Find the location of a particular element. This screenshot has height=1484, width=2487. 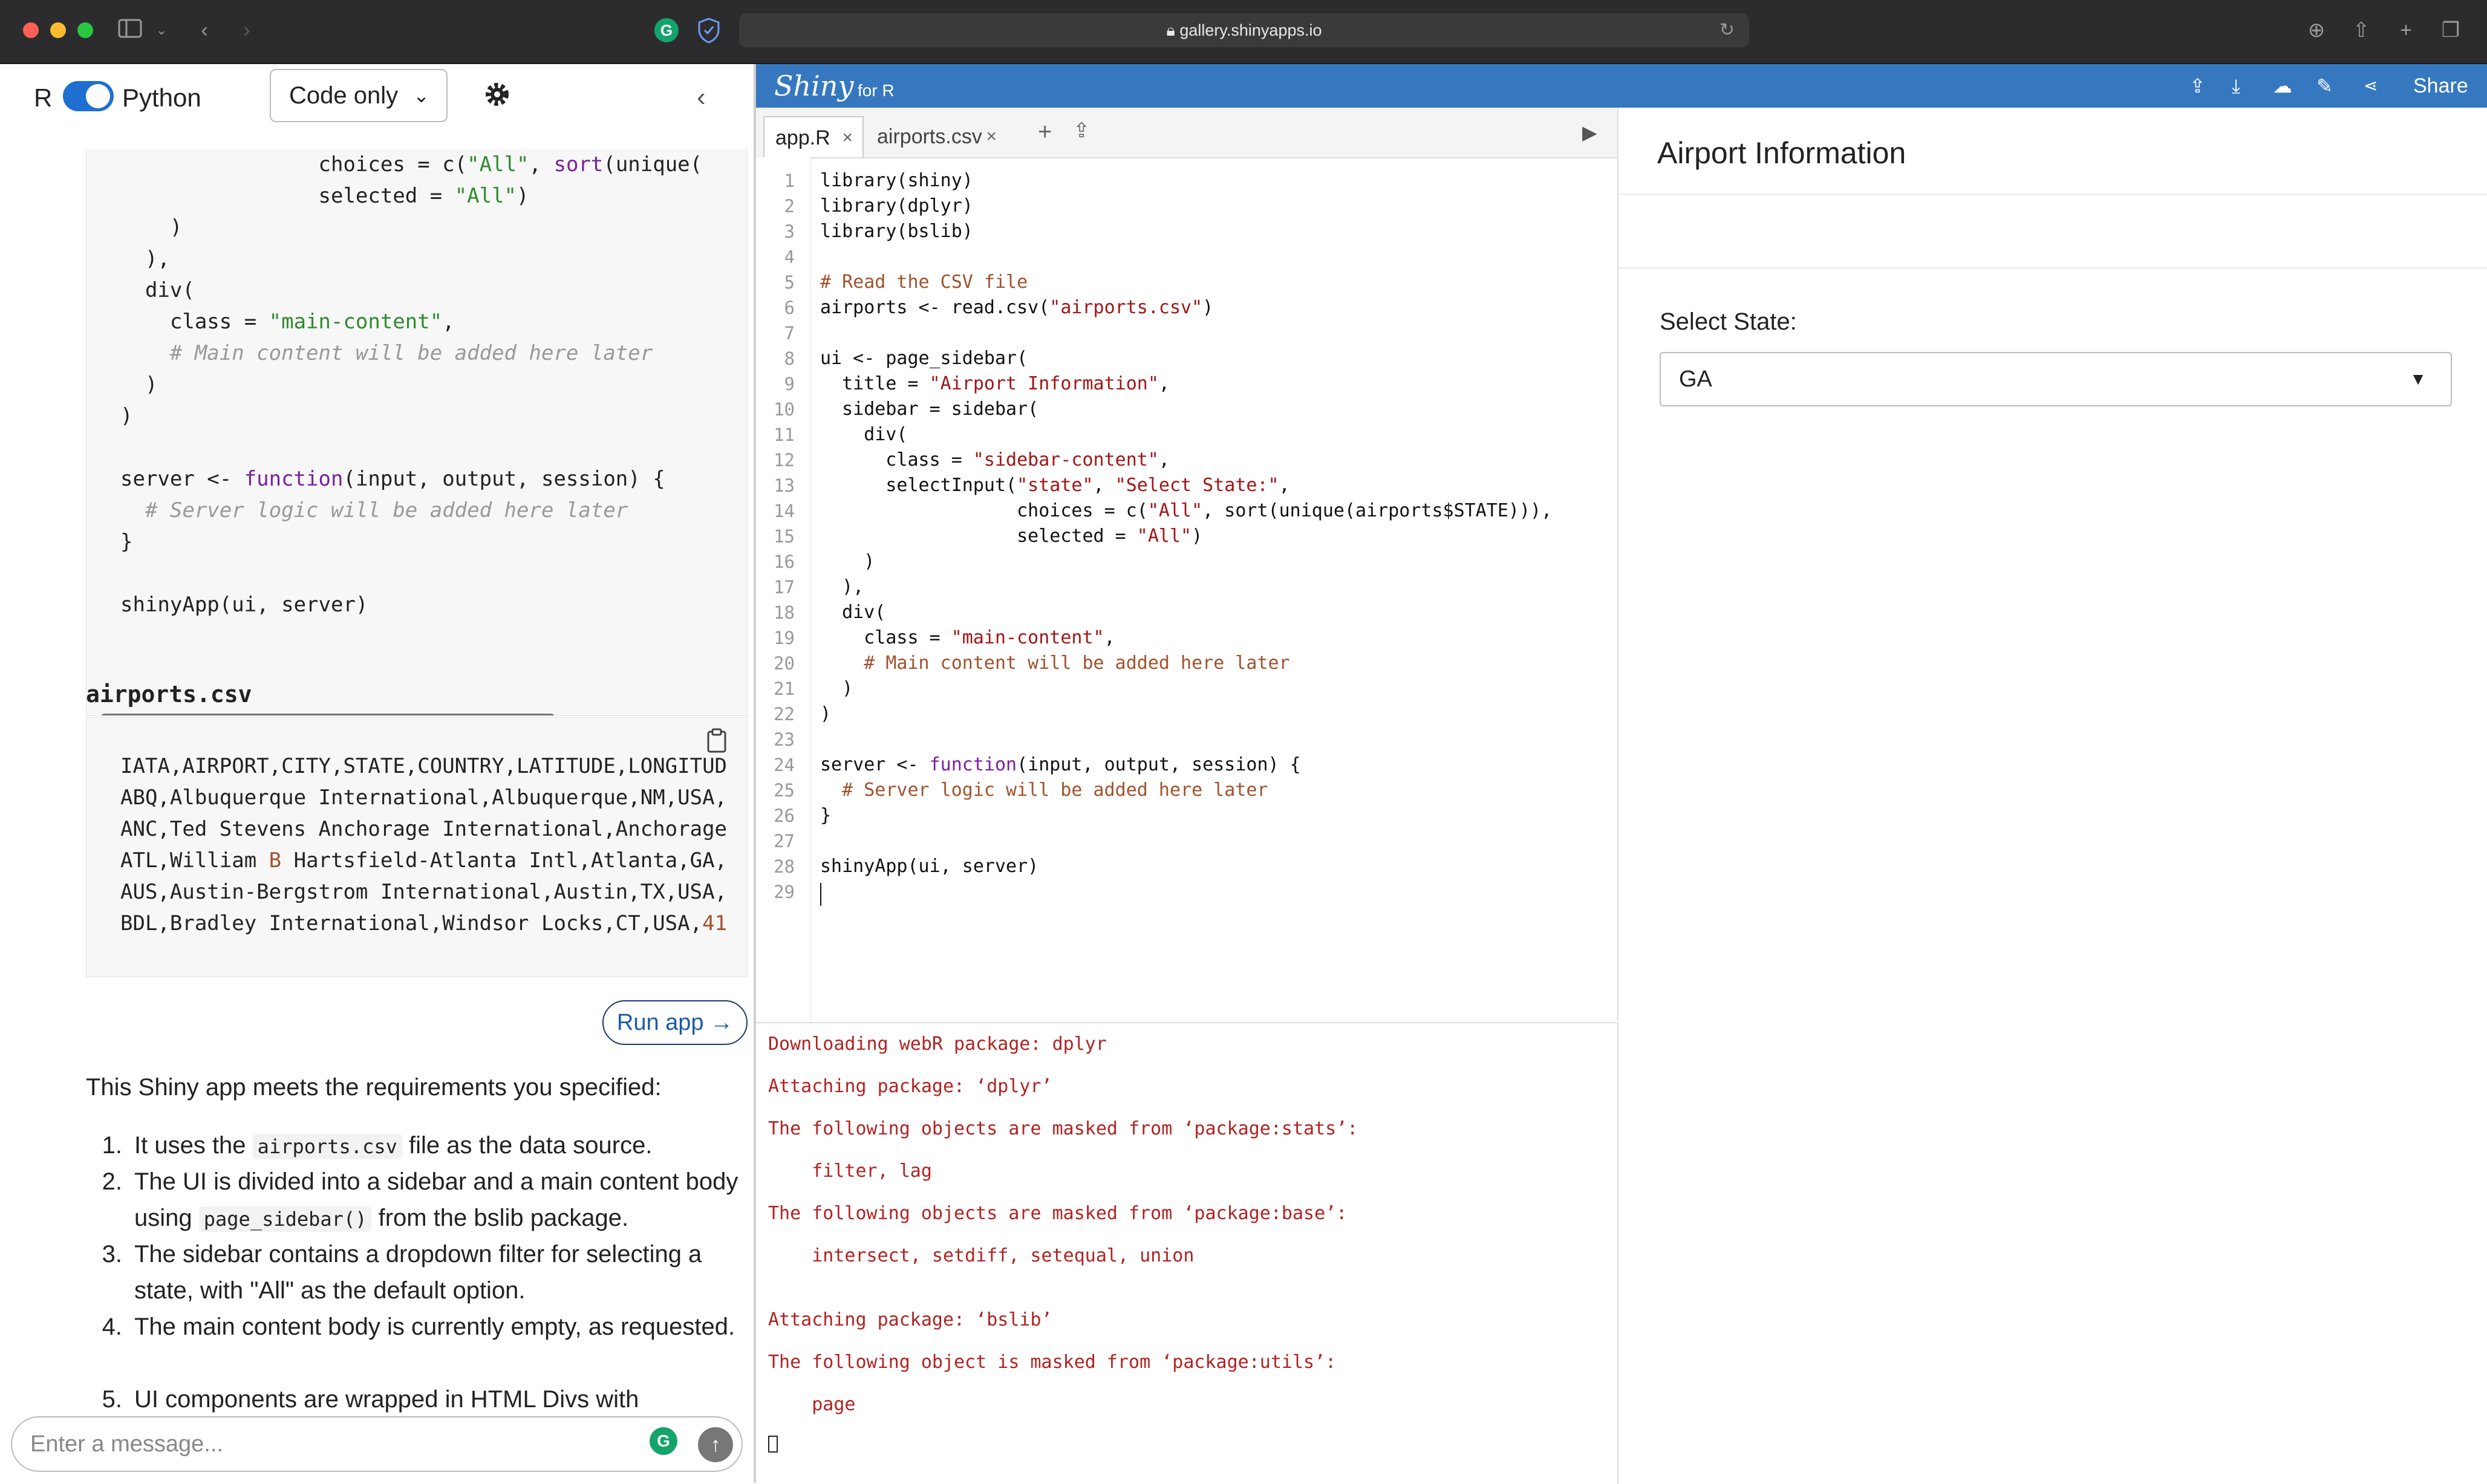

download-icon: ⊕ is located at coordinates (2316, 30).